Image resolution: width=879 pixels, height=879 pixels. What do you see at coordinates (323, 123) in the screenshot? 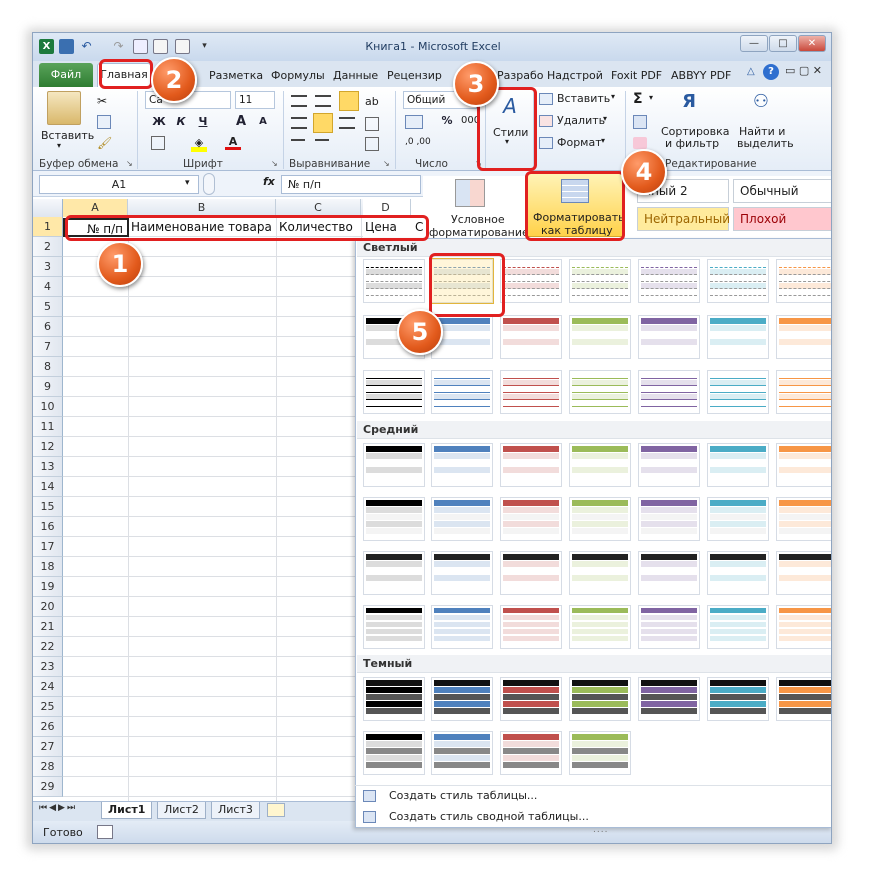
I see `align-center-icon` at bounding box center [323, 123].